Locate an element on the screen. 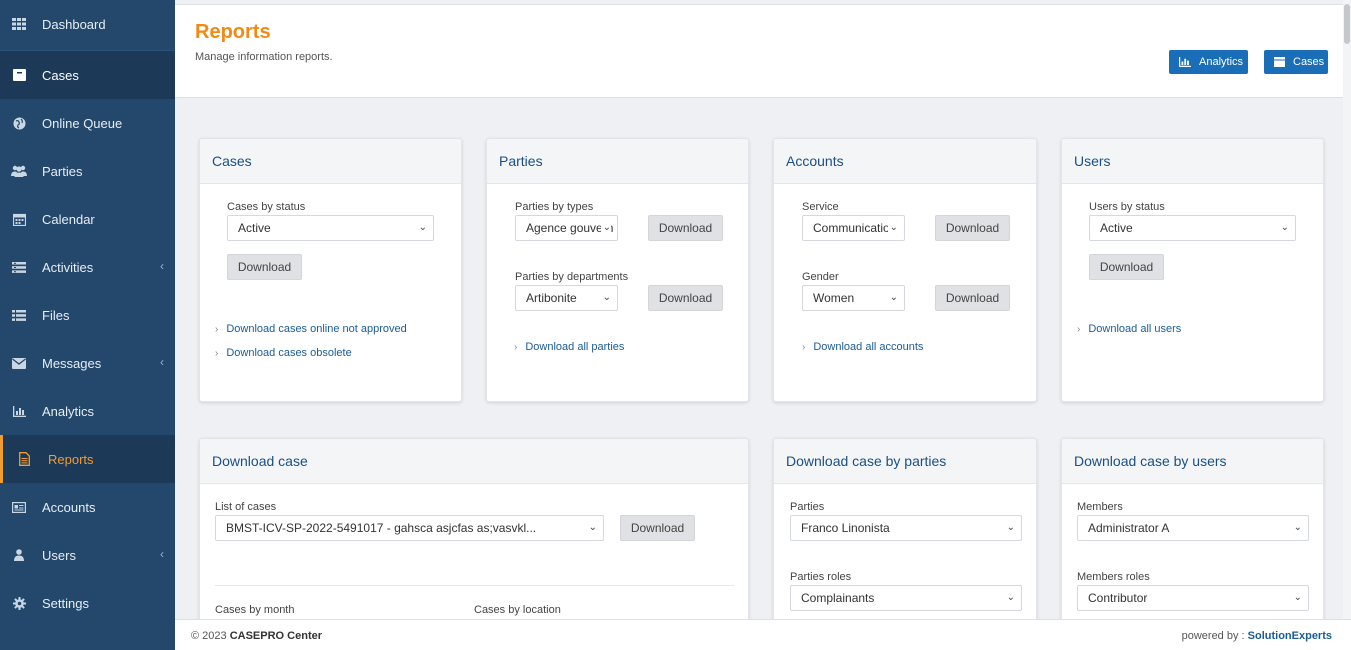 This screenshot has height=650, width=1351. id-card-icon is located at coordinates (19, 507).